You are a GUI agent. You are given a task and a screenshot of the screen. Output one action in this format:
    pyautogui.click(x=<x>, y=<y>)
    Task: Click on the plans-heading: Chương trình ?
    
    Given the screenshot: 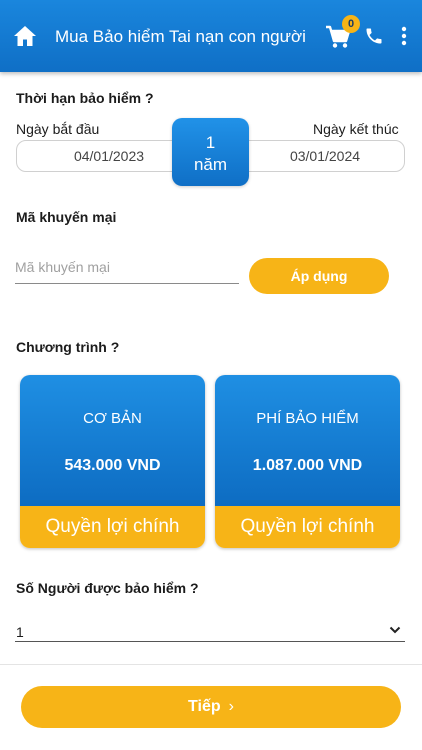 What is the action you would take?
    pyautogui.click(x=68, y=347)
    